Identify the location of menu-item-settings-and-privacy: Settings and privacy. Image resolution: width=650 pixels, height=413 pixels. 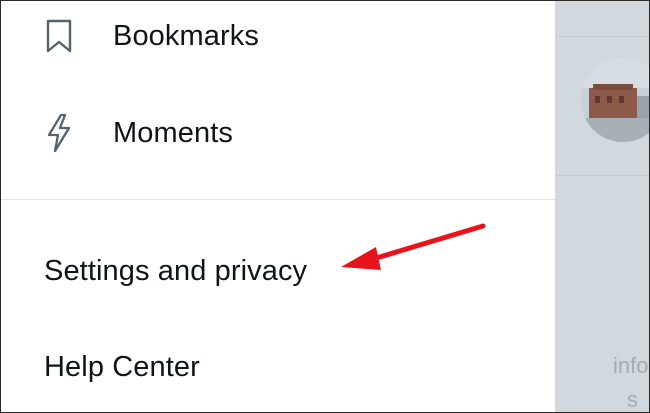
(278, 271).